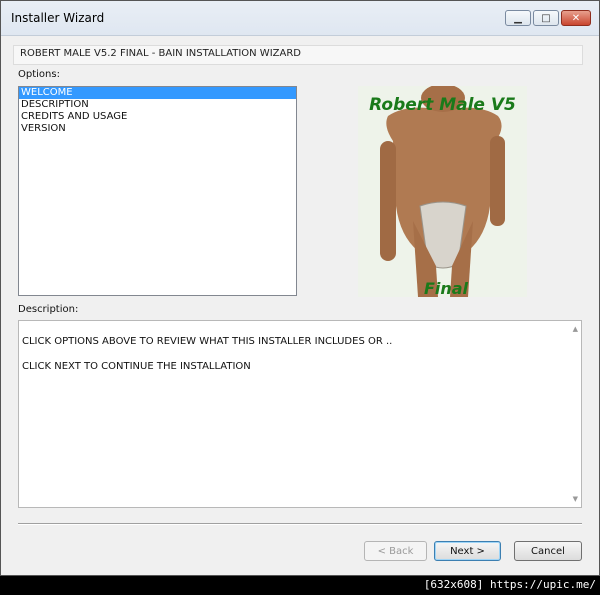  Describe the element at coordinates (157, 129) in the screenshot. I see `option-item-version: VERSION` at that location.